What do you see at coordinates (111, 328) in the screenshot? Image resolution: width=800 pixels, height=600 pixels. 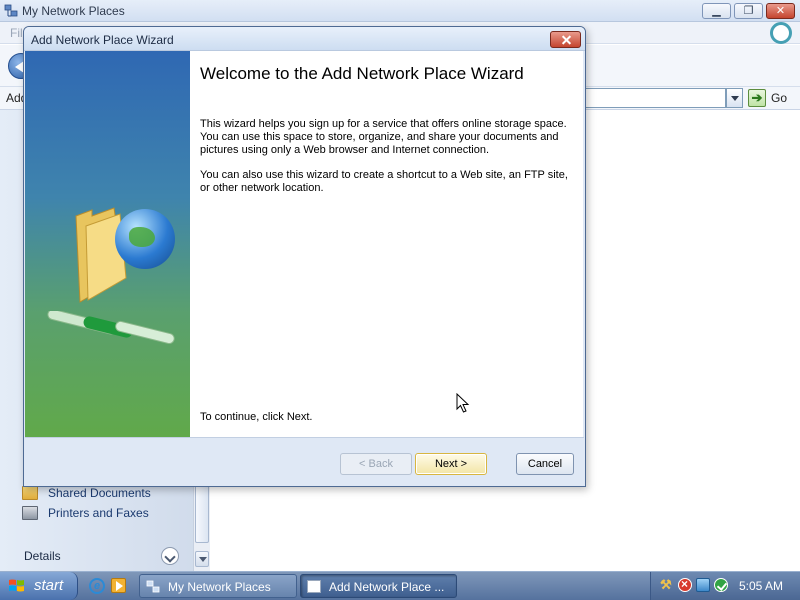 I see `network-cable-icon` at bounding box center [111, 328].